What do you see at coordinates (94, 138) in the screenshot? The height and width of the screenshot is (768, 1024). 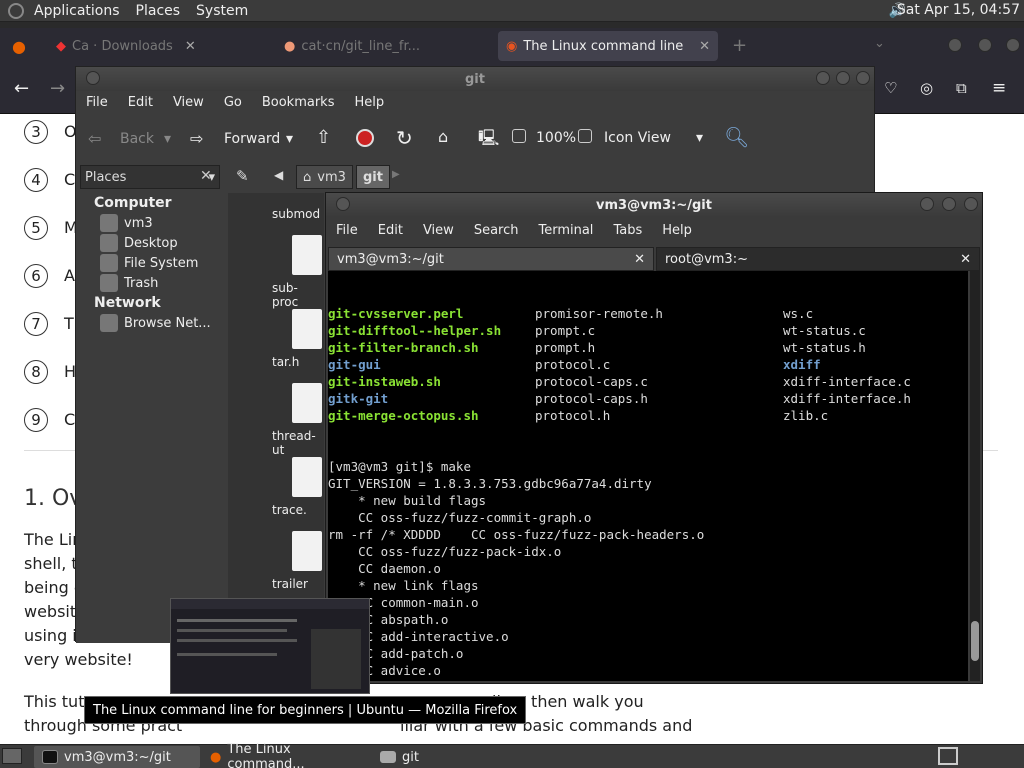 I see `back-arrow-icon: ⇦` at bounding box center [94, 138].